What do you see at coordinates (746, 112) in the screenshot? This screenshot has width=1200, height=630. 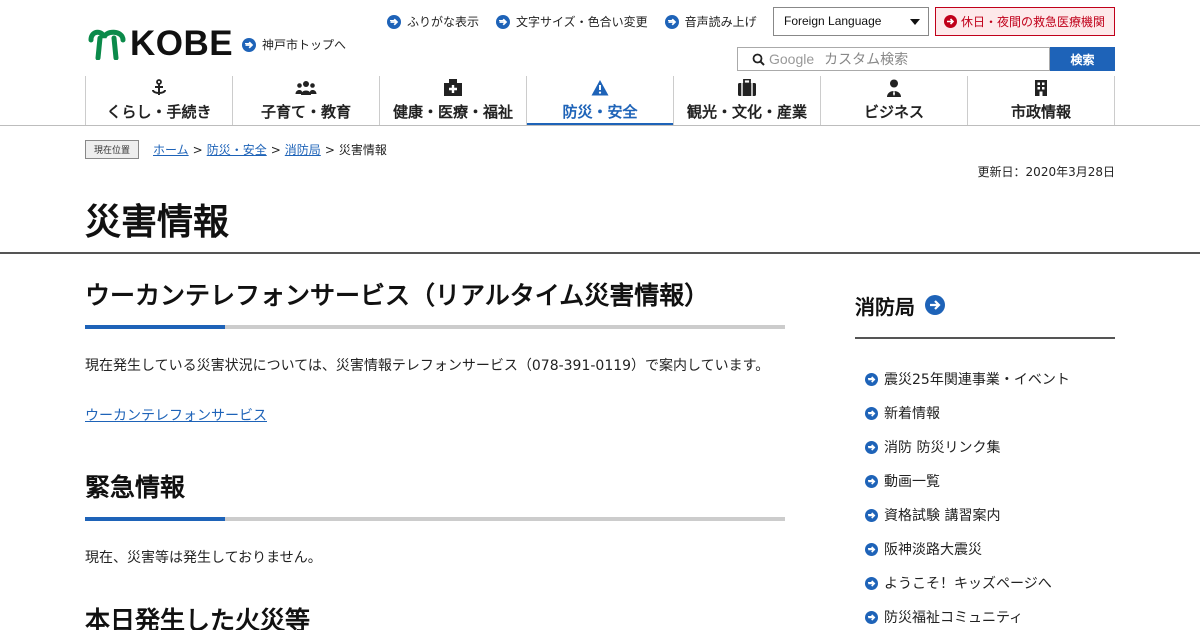 I see `nav-item-label: 観光・文化・産業` at bounding box center [746, 112].